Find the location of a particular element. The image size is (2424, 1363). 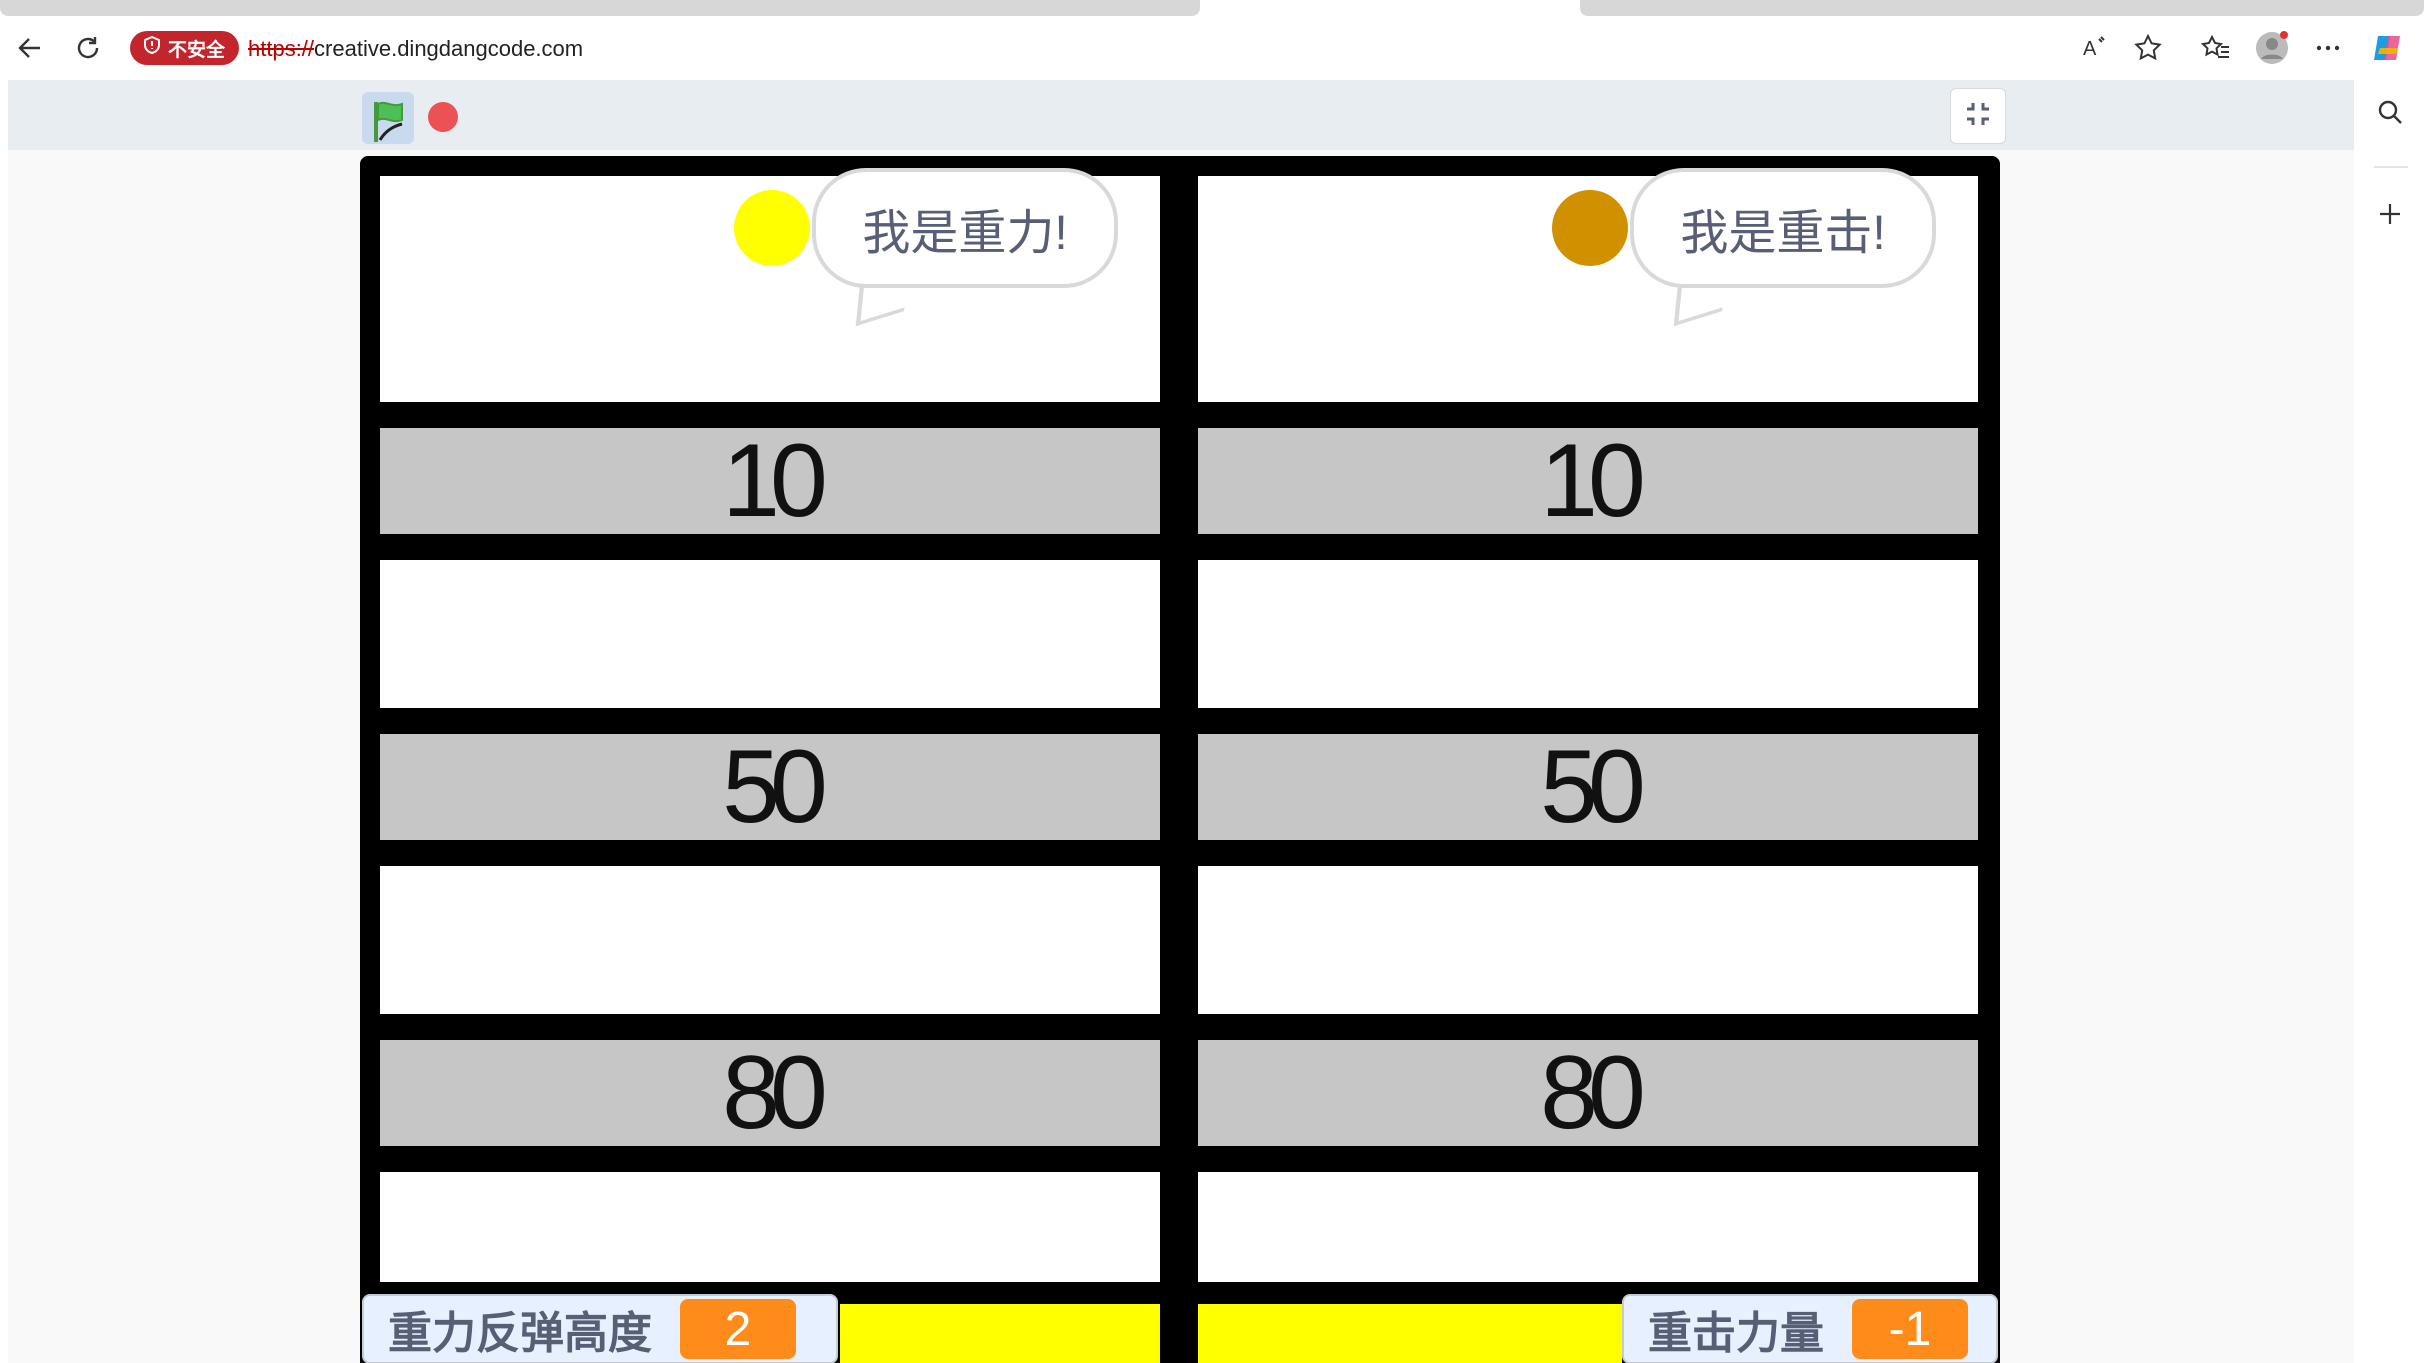

floor-yellow-left is located at coordinates (1000, 1333).